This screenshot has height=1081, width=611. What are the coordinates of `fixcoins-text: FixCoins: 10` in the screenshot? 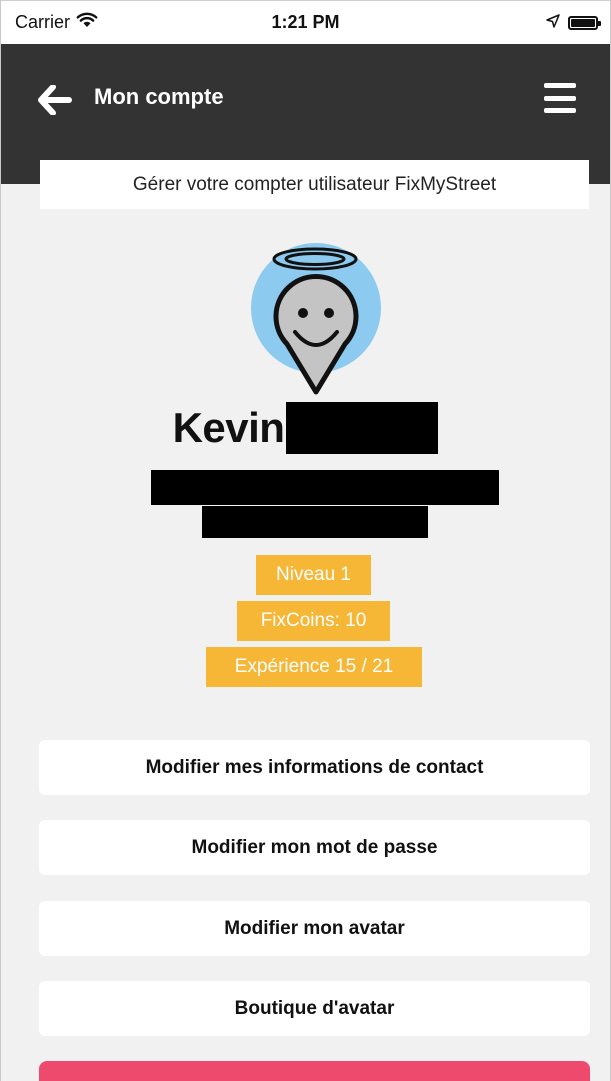 It's located at (313, 620).